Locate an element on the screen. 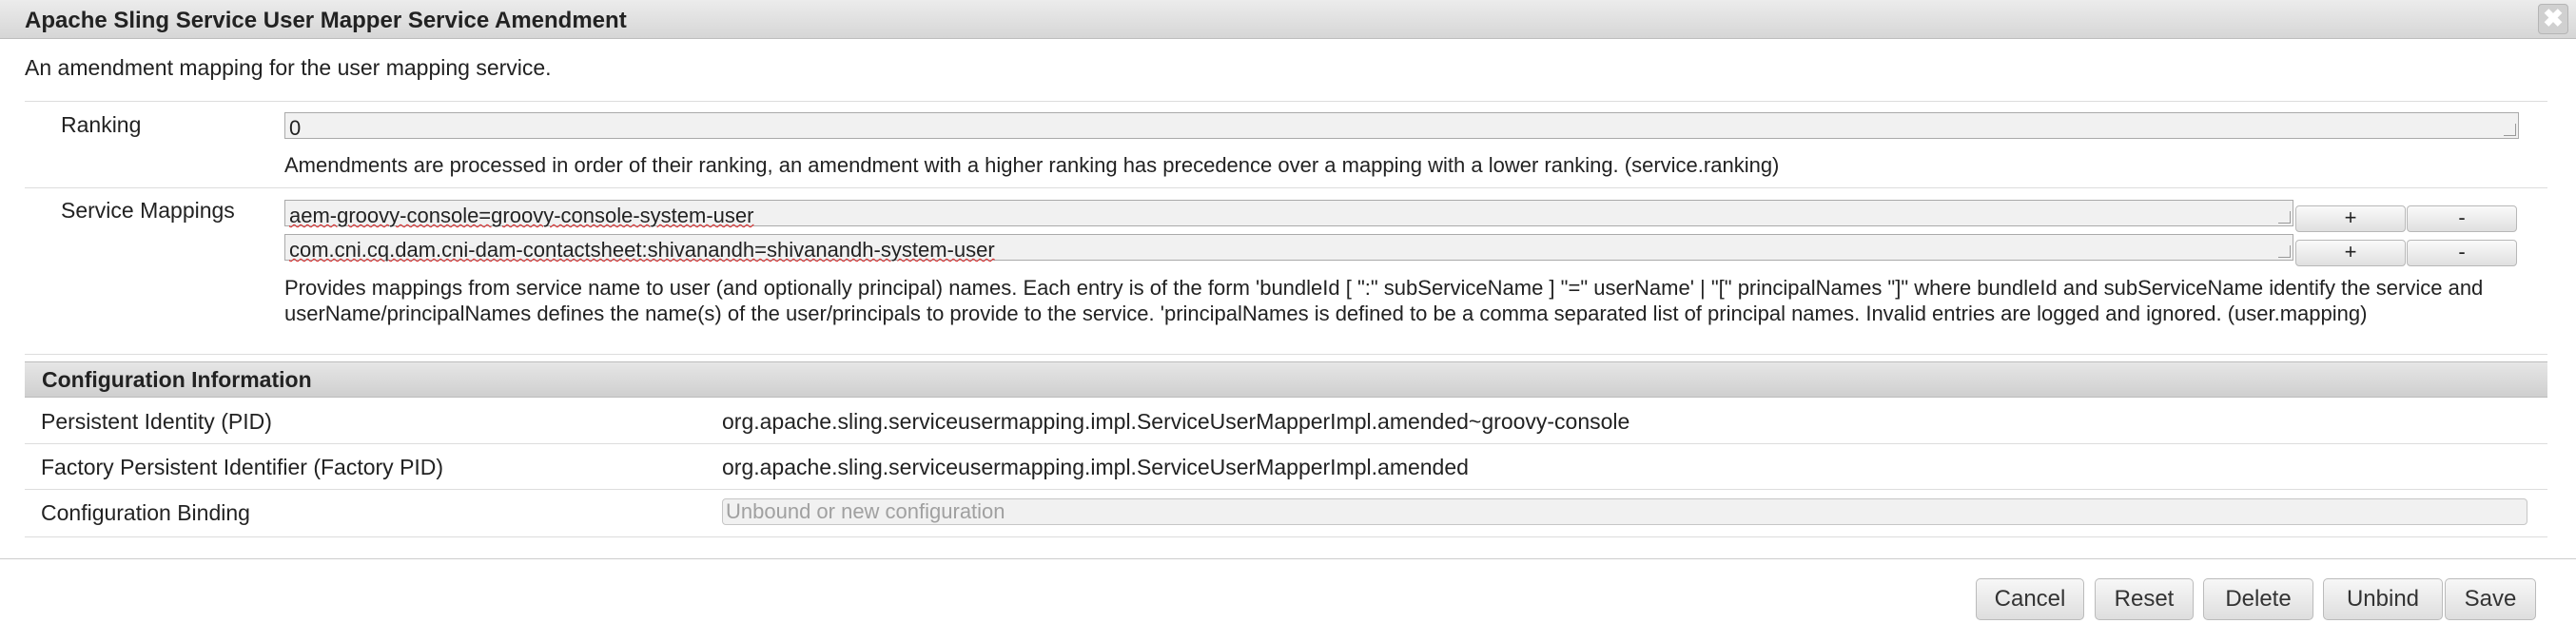  config-info-header: Configuration Information is located at coordinates (1286, 379).